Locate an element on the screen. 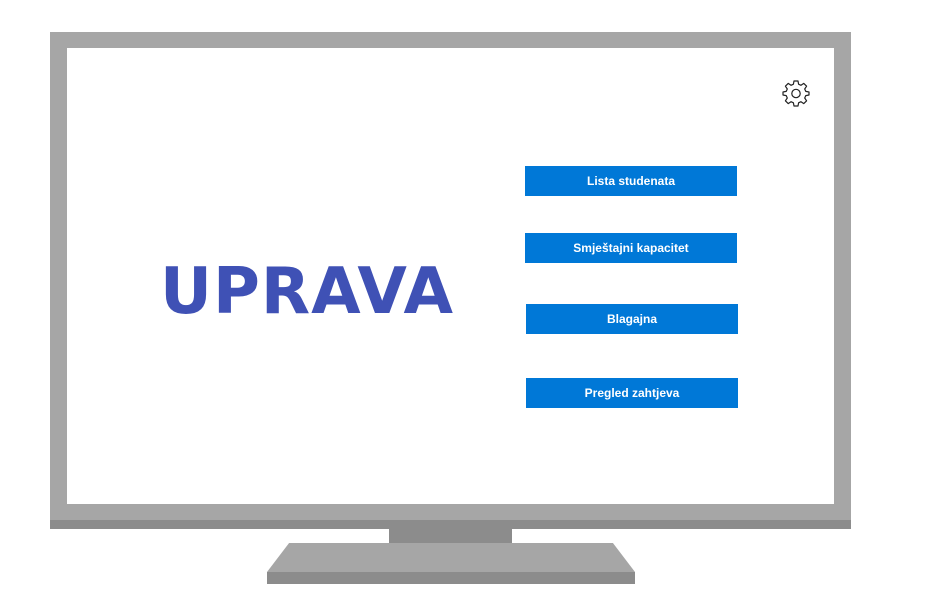 This screenshot has height=606, width=926. monitor-base is located at coordinates (451, 557).